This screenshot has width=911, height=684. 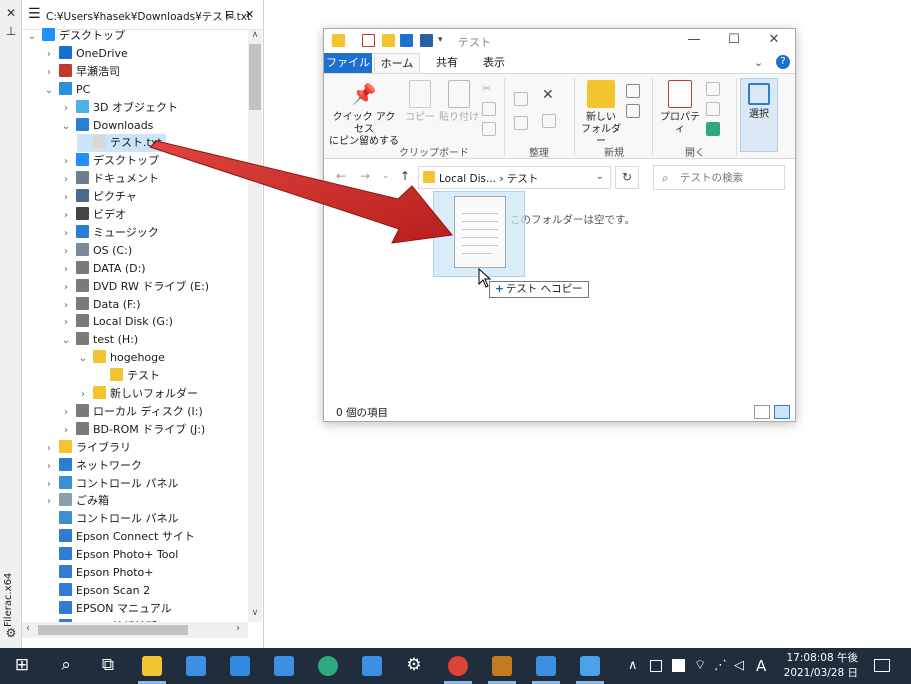 I want to click on tree-item: › ピクチャ, so click(x=98, y=197).